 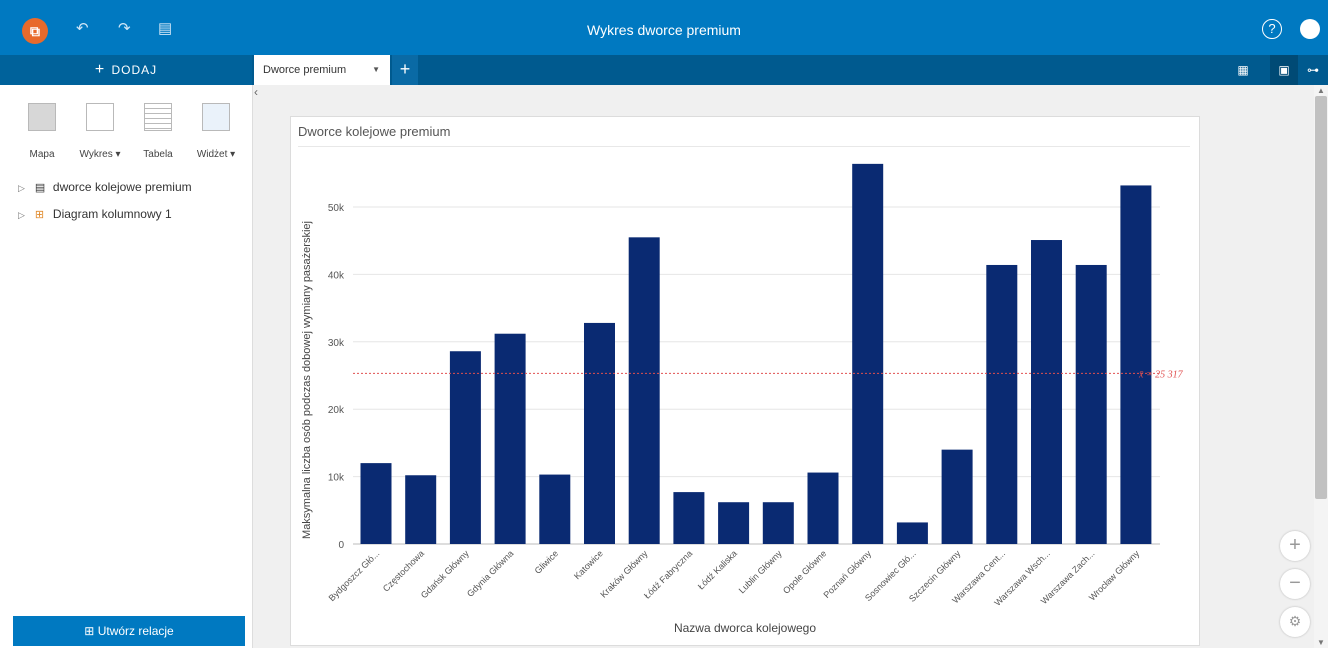 I want to click on settings-gear-icon: ⚙, so click(x=1295, y=622).